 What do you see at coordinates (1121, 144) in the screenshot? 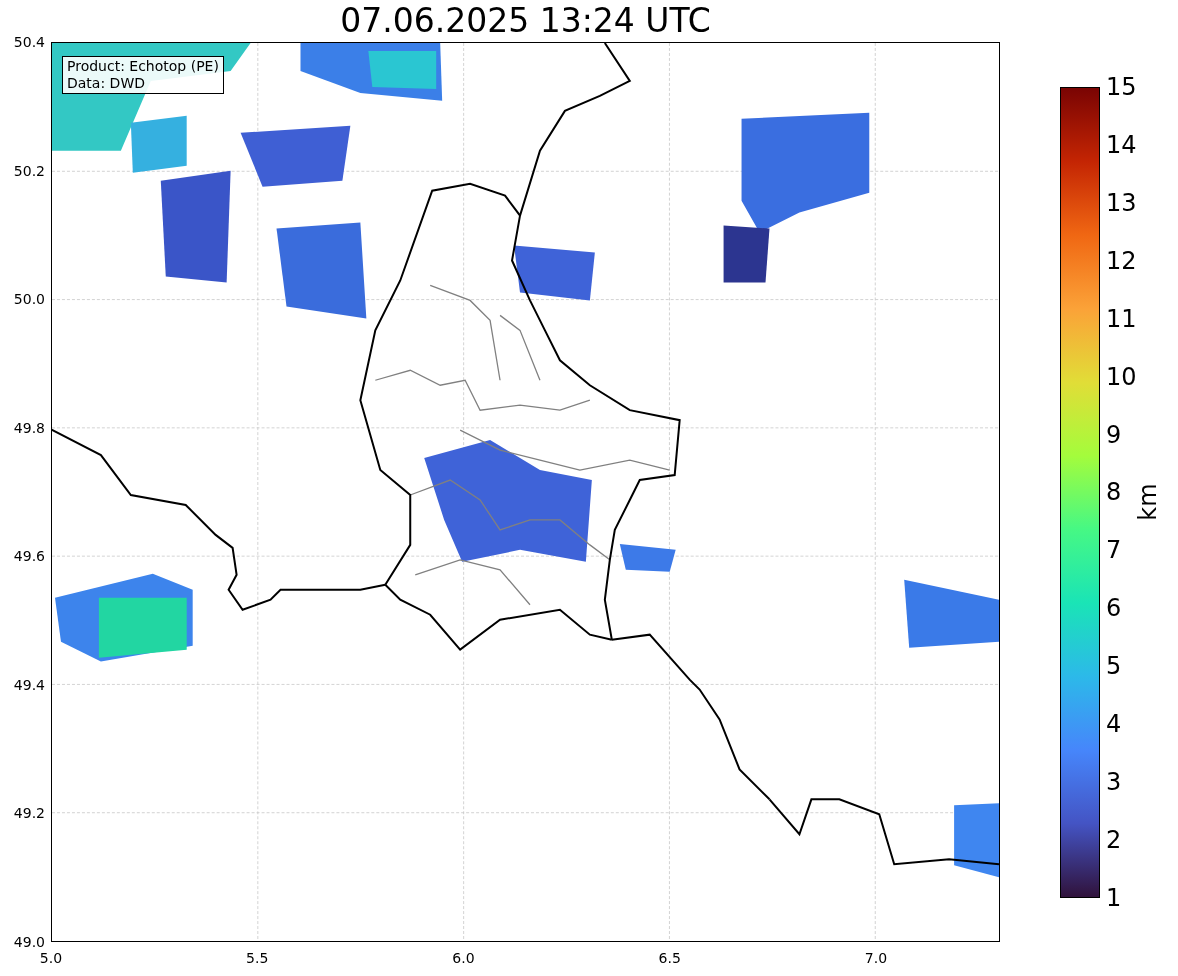
I see `colorbar-tick-label: 14` at bounding box center [1121, 144].